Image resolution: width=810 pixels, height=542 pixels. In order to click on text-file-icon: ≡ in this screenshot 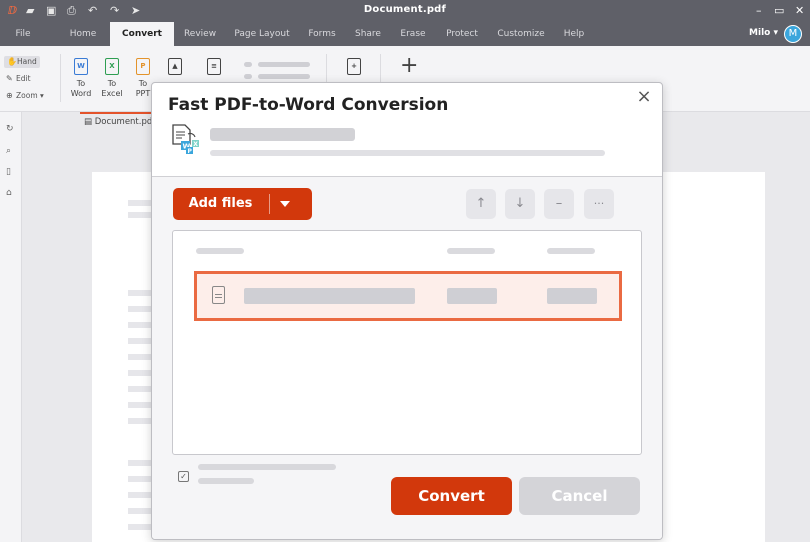, I will do `click(214, 66)`.